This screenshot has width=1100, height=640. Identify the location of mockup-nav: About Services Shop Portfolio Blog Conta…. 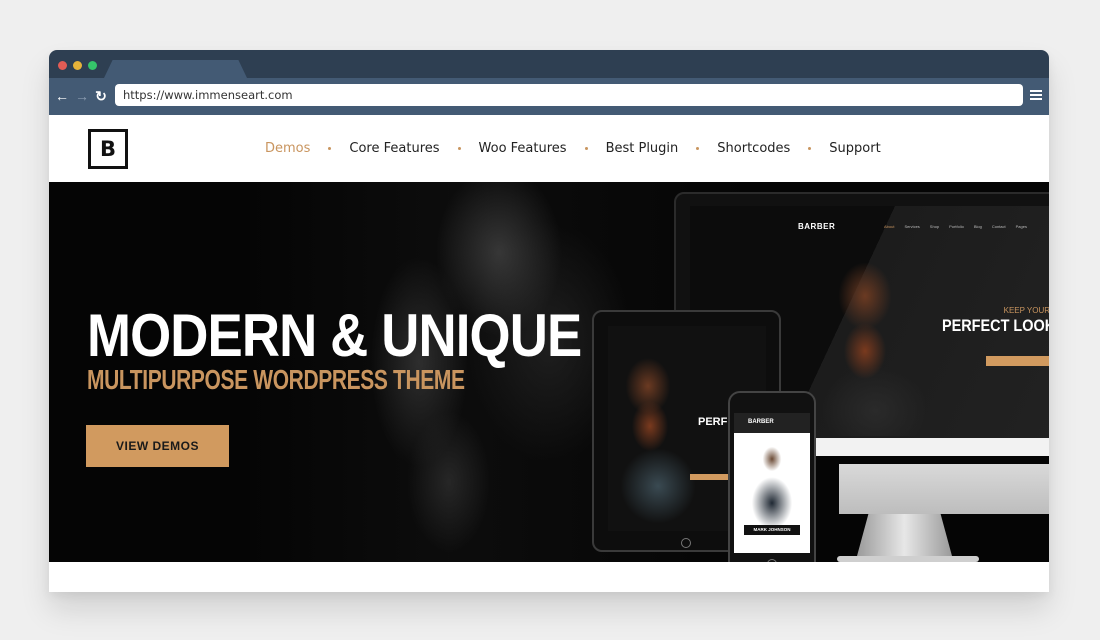
(955, 226).